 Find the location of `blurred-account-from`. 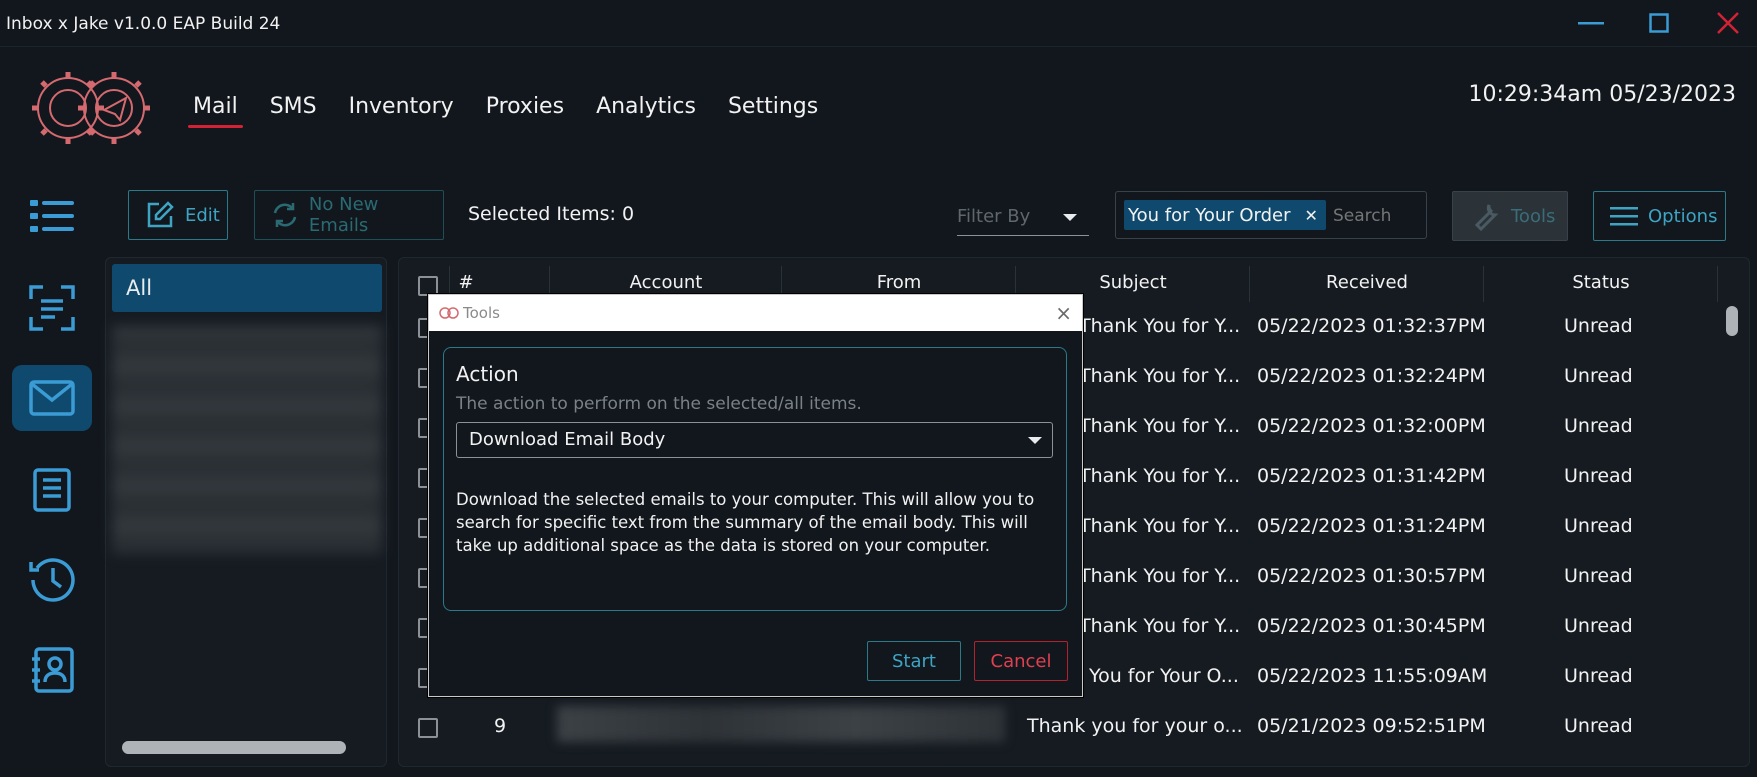

blurred-account-from is located at coordinates (781, 724).